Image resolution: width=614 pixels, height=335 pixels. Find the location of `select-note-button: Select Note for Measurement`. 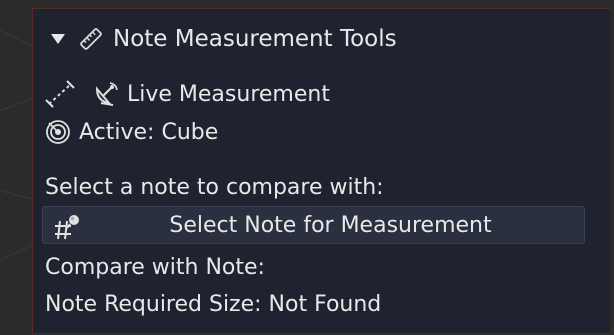

select-note-button: Select Note for Measurement is located at coordinates (313, 225).